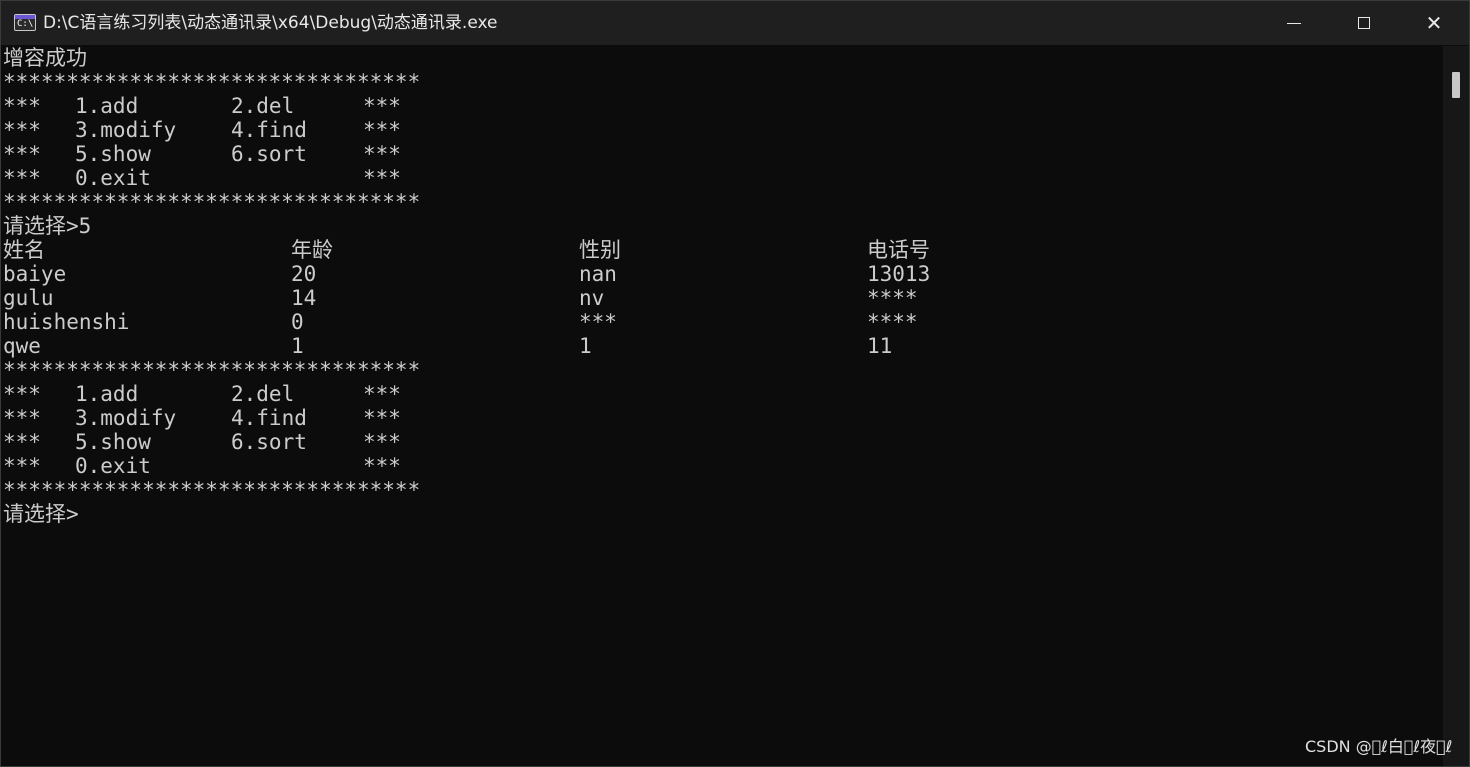 This screenshot has width=1470, height=767. I want to click on prompt-line: 请选择>, so click(41, 514).